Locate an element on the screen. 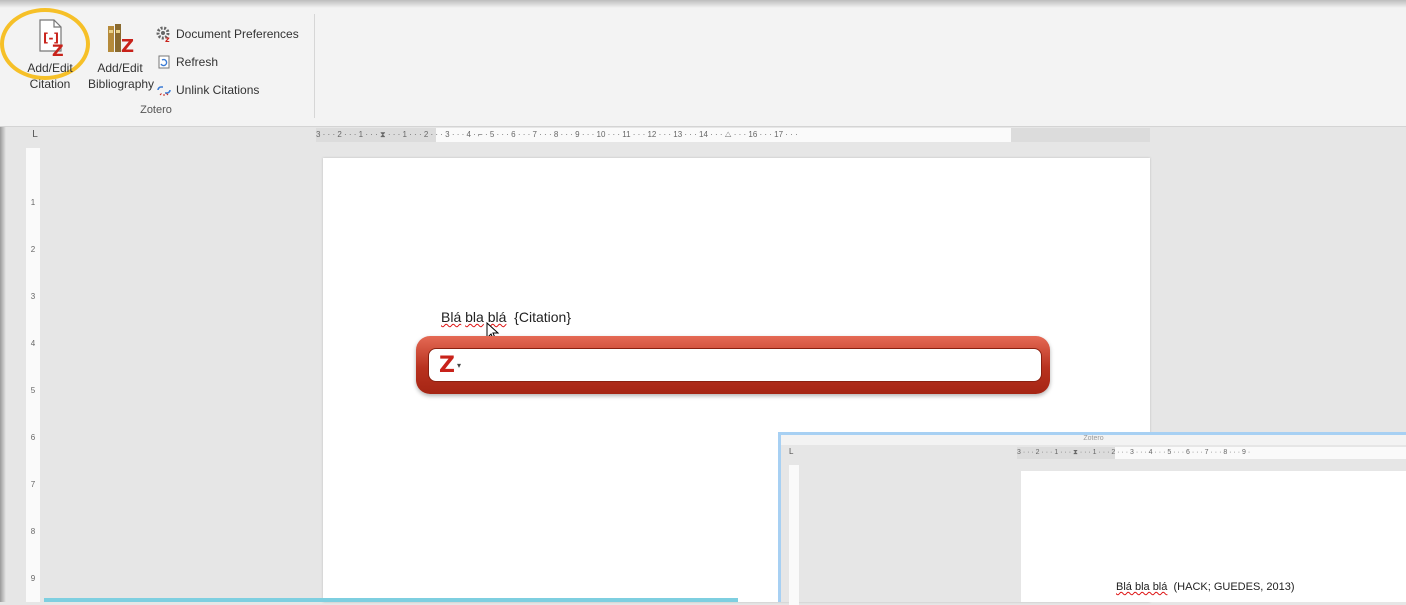 The height and width of the screenshot is (605, 1406). chevron-down-icon: ▾ is located at coordinates (459, 365).